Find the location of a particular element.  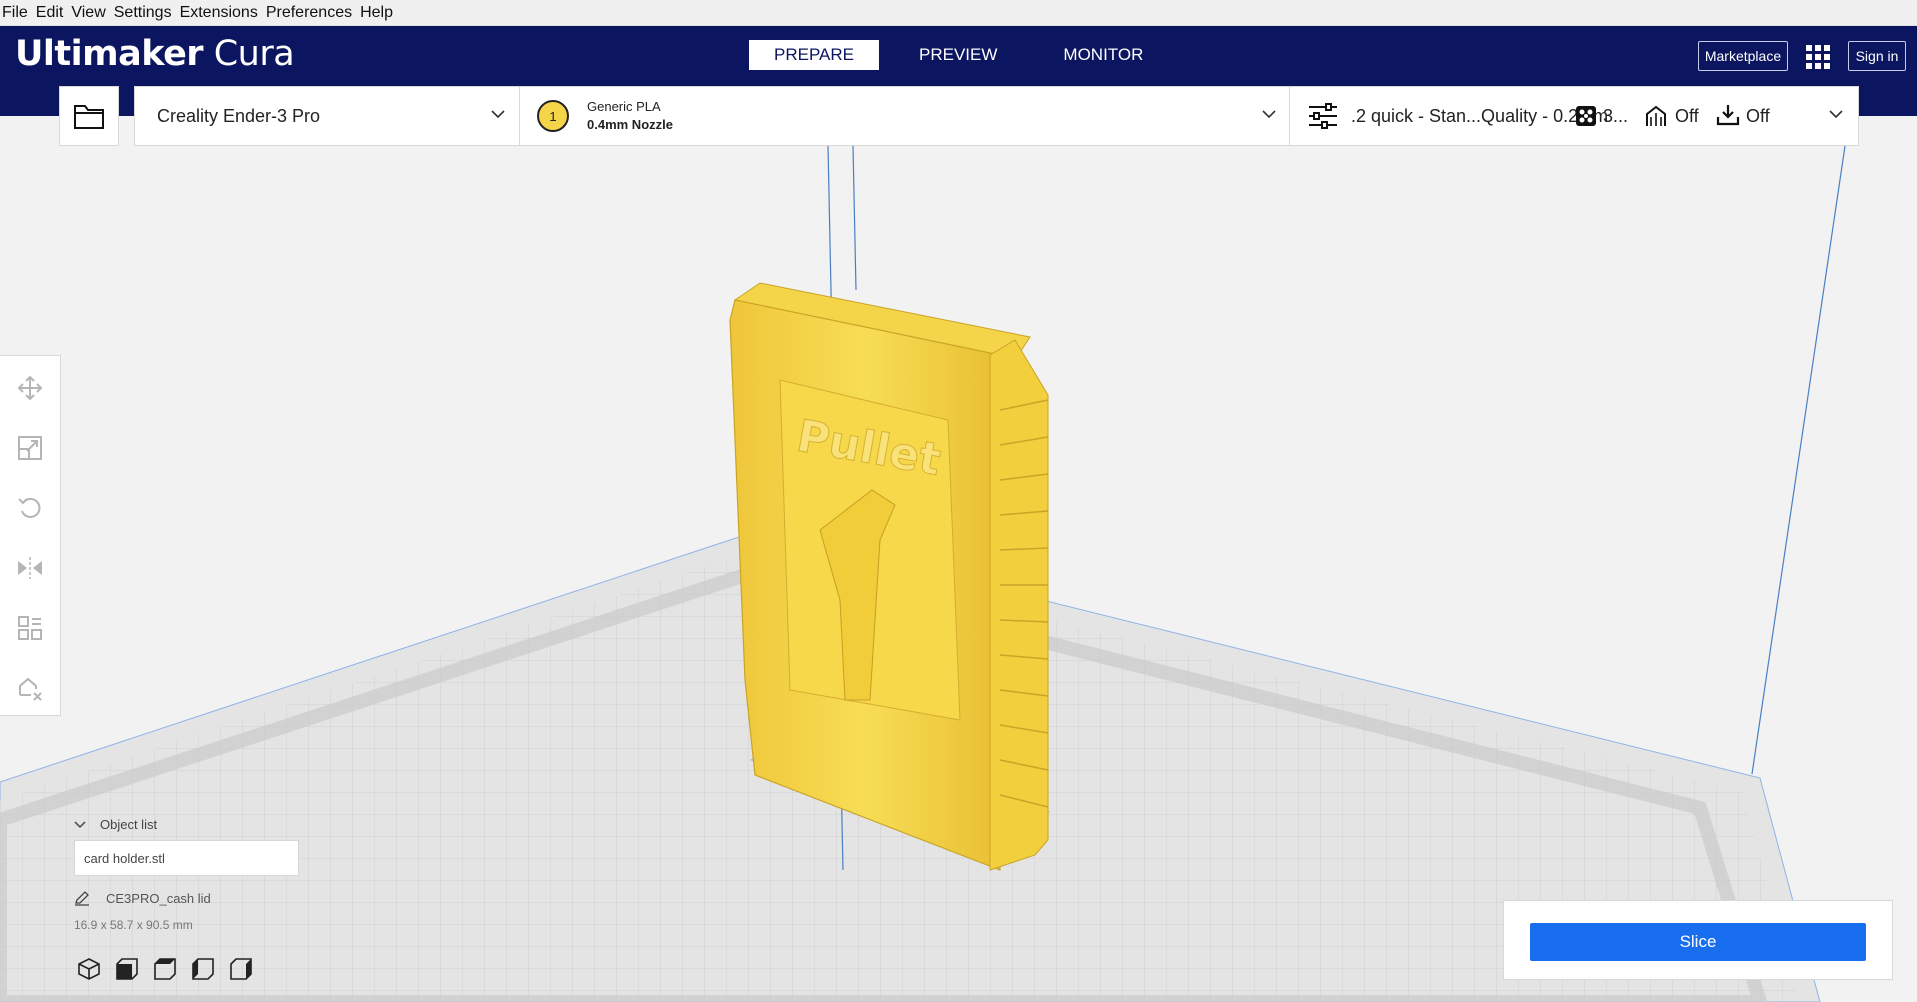

model-card-holder: Pullet is located at coordinates (889, 576).